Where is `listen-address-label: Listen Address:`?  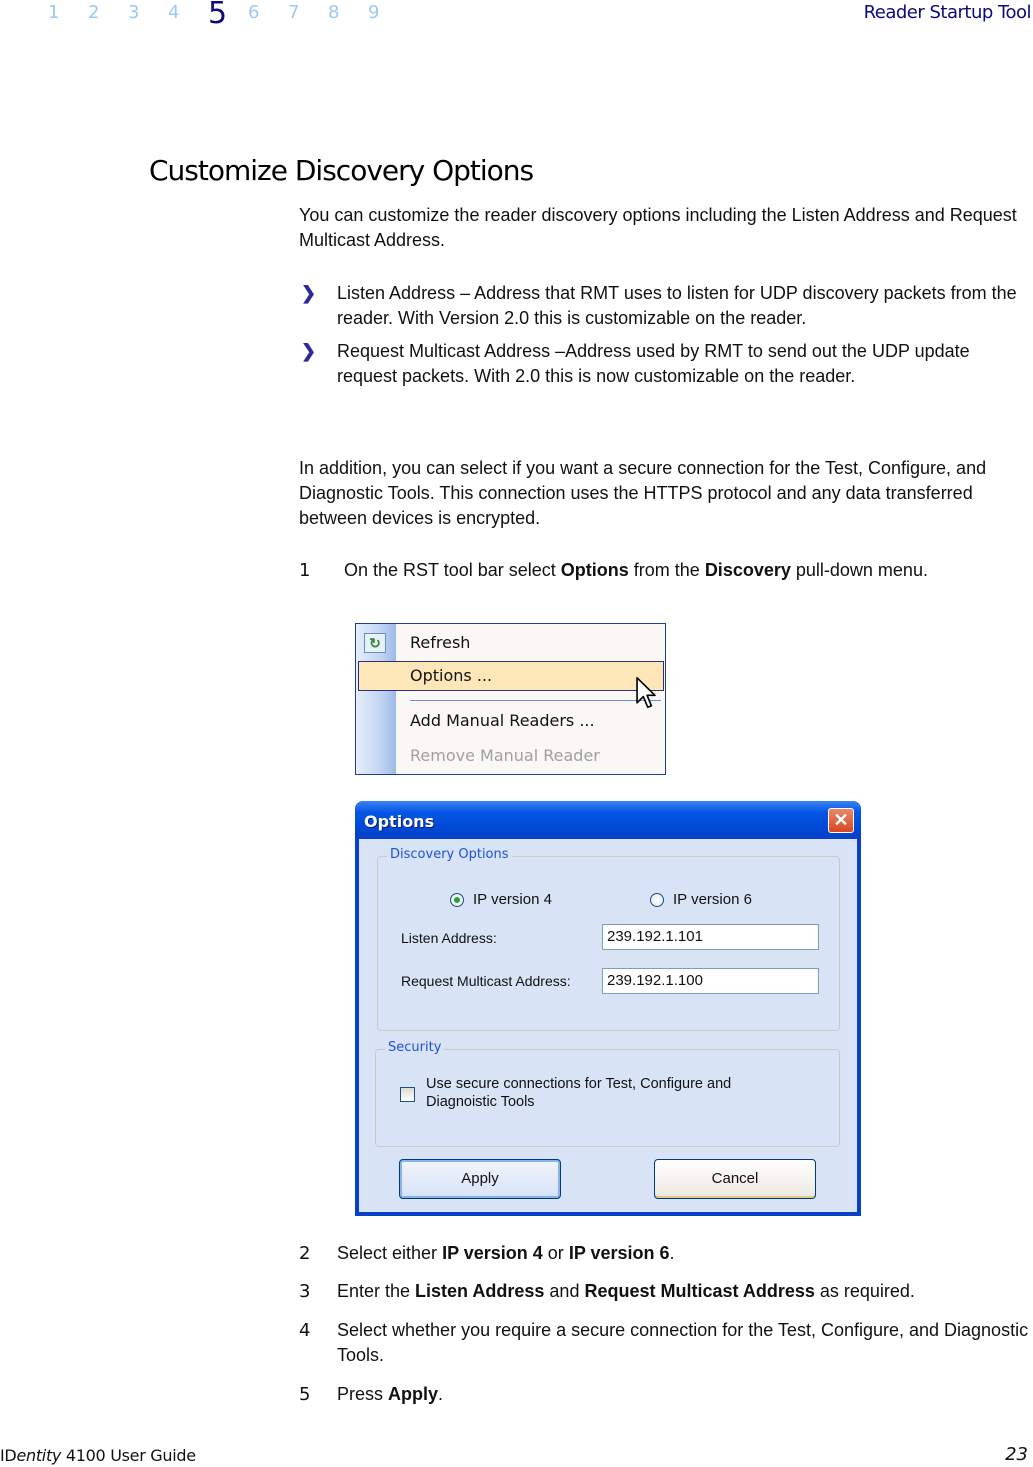 listen-address-label: Listen Address: is located at coordinates (449, 938).